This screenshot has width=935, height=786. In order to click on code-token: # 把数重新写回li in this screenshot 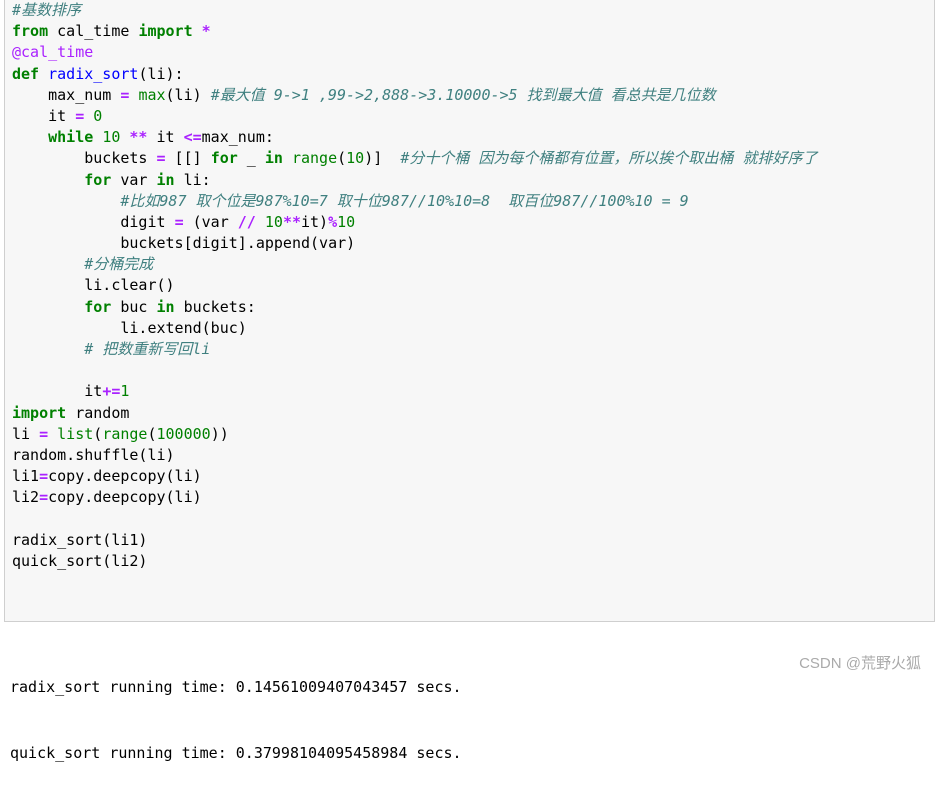, I will do `click(147, 349)`.